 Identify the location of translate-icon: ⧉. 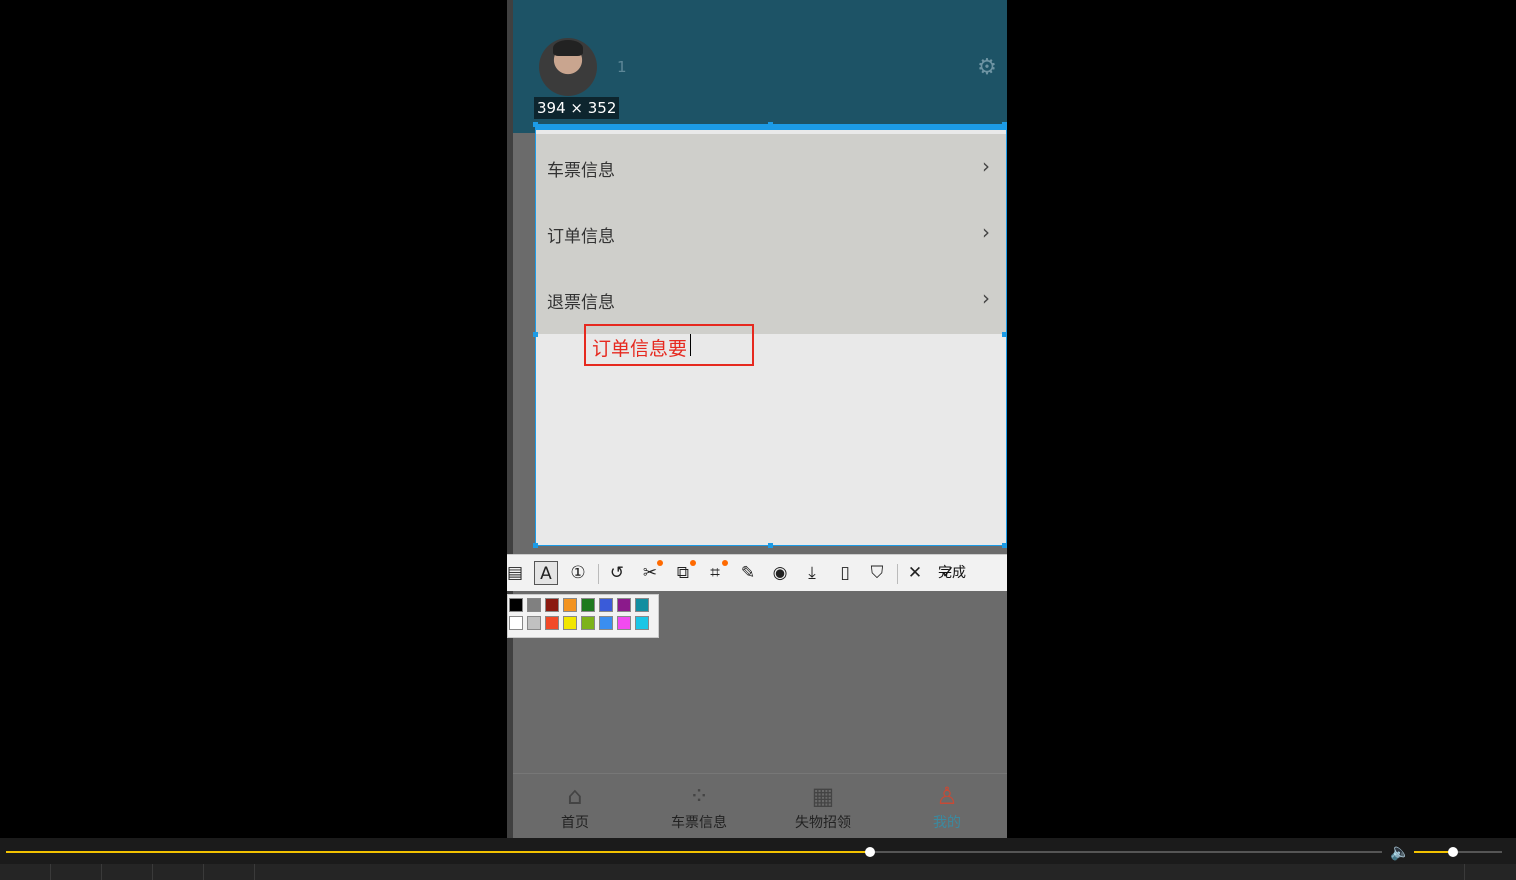
(683, 572).